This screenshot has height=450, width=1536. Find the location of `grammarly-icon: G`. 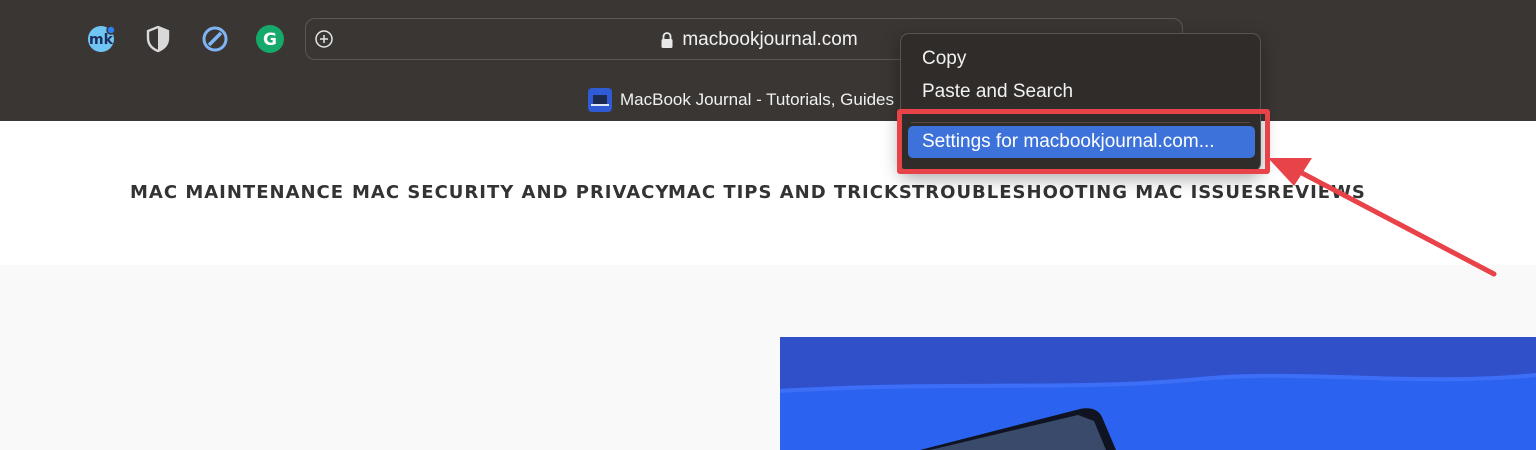

grammarly-icon: G is located at coordinates (270, 39).